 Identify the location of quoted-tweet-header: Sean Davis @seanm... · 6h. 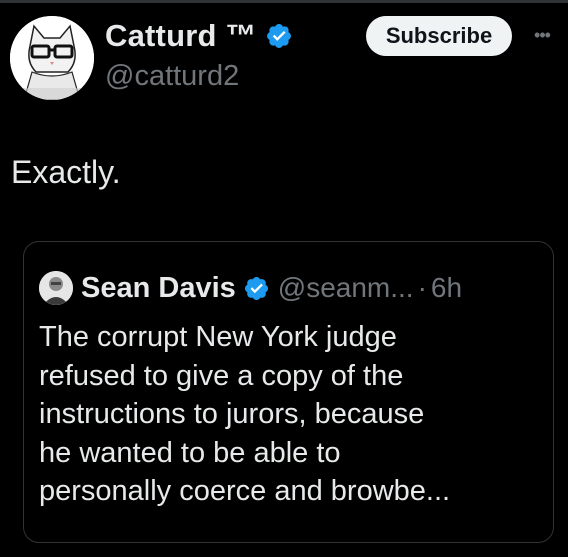
(250, 288).